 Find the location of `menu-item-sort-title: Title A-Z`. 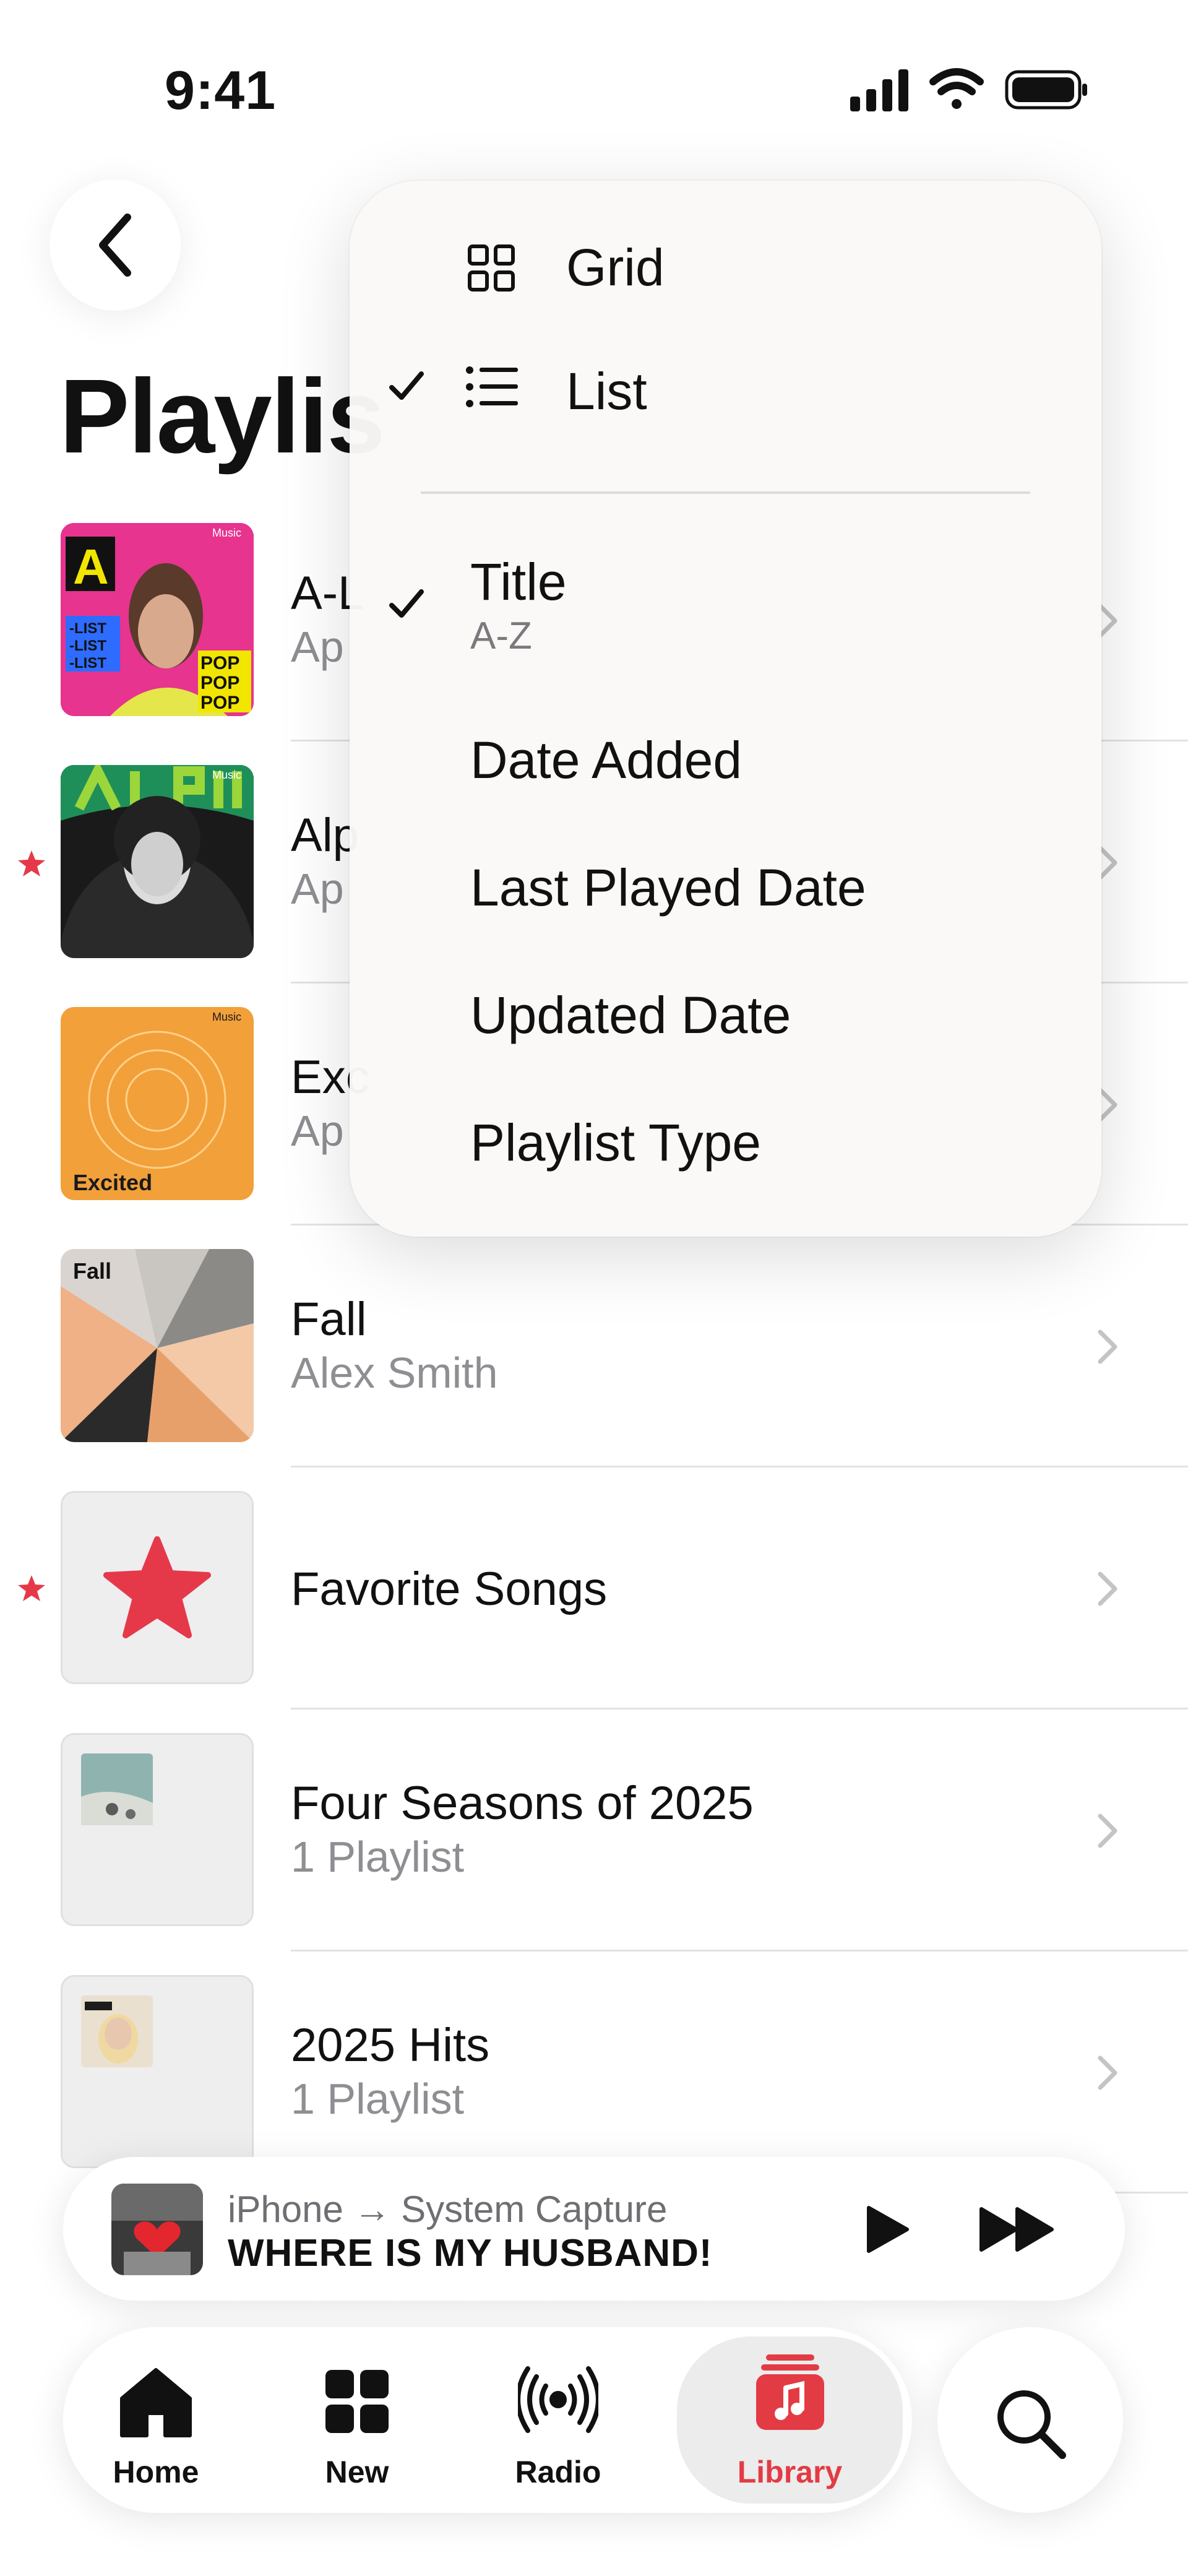

menu-item-sort-title: Title A-Z is located at coordinates (725, 611).